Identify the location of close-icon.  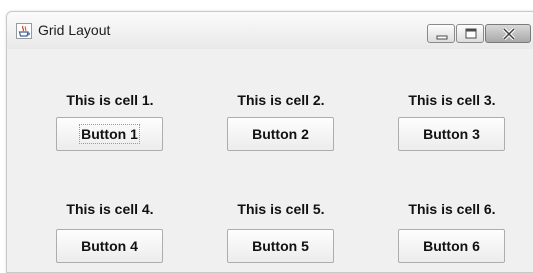
(509, 34).